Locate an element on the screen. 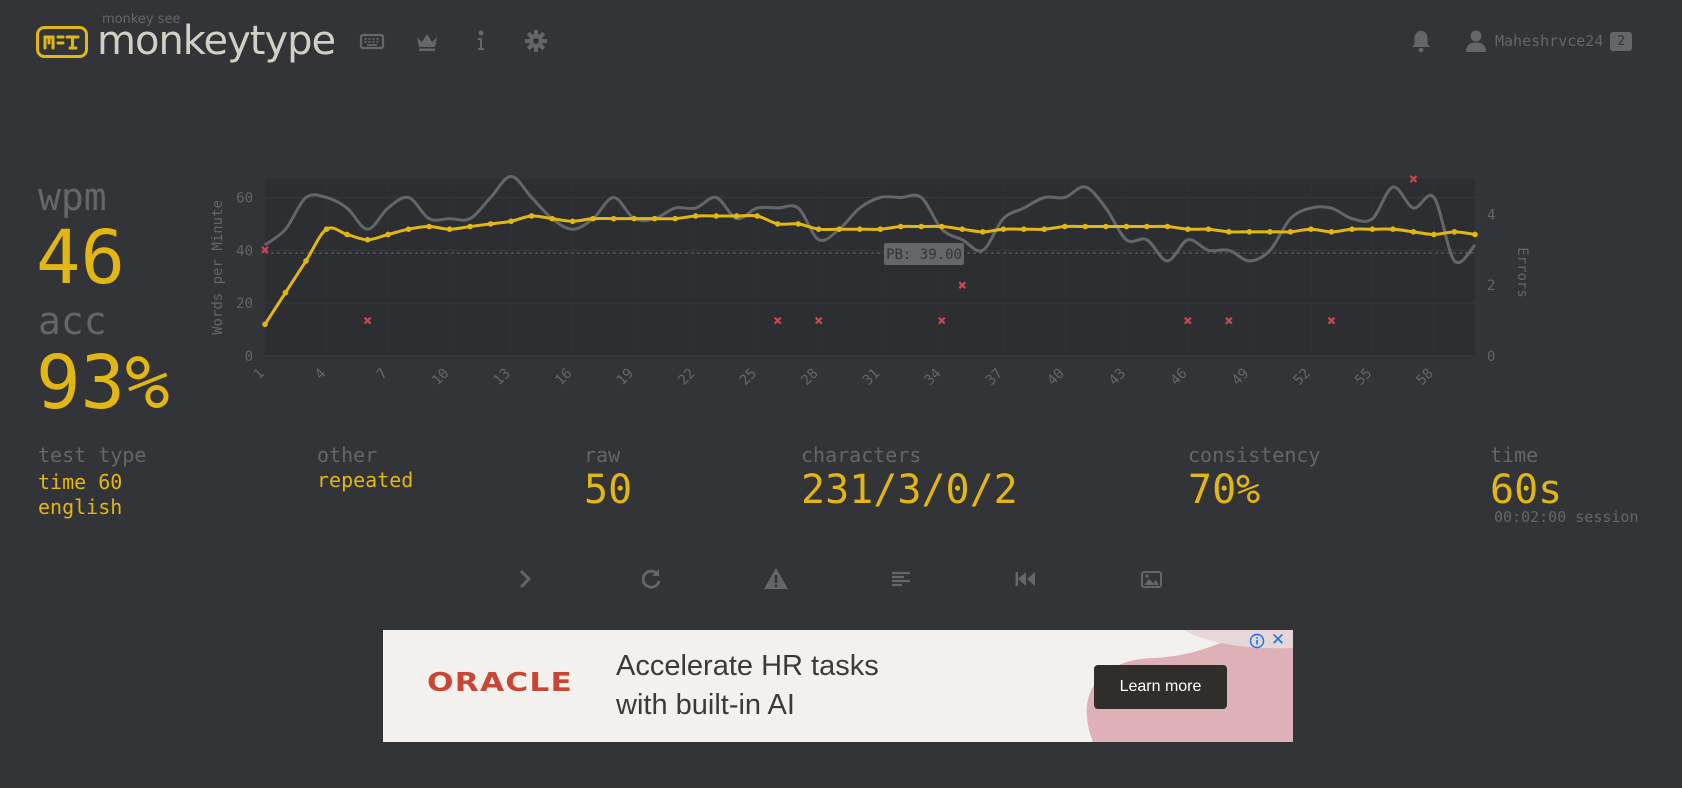 This screenshot has width=1682, height=788. ad-close-icon: ✕ is located at coordinates (1278, 640).